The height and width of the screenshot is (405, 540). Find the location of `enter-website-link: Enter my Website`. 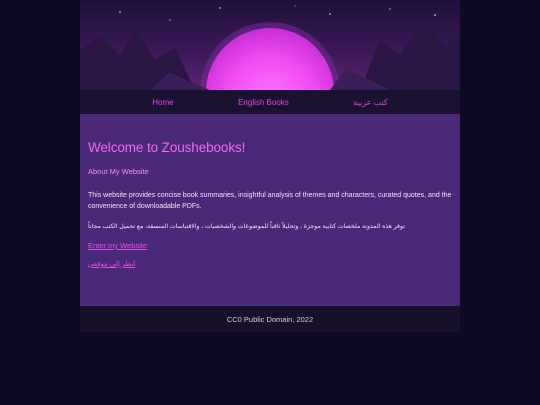

enter-website-link: Enter my Website is located at coordinates (270, 245).